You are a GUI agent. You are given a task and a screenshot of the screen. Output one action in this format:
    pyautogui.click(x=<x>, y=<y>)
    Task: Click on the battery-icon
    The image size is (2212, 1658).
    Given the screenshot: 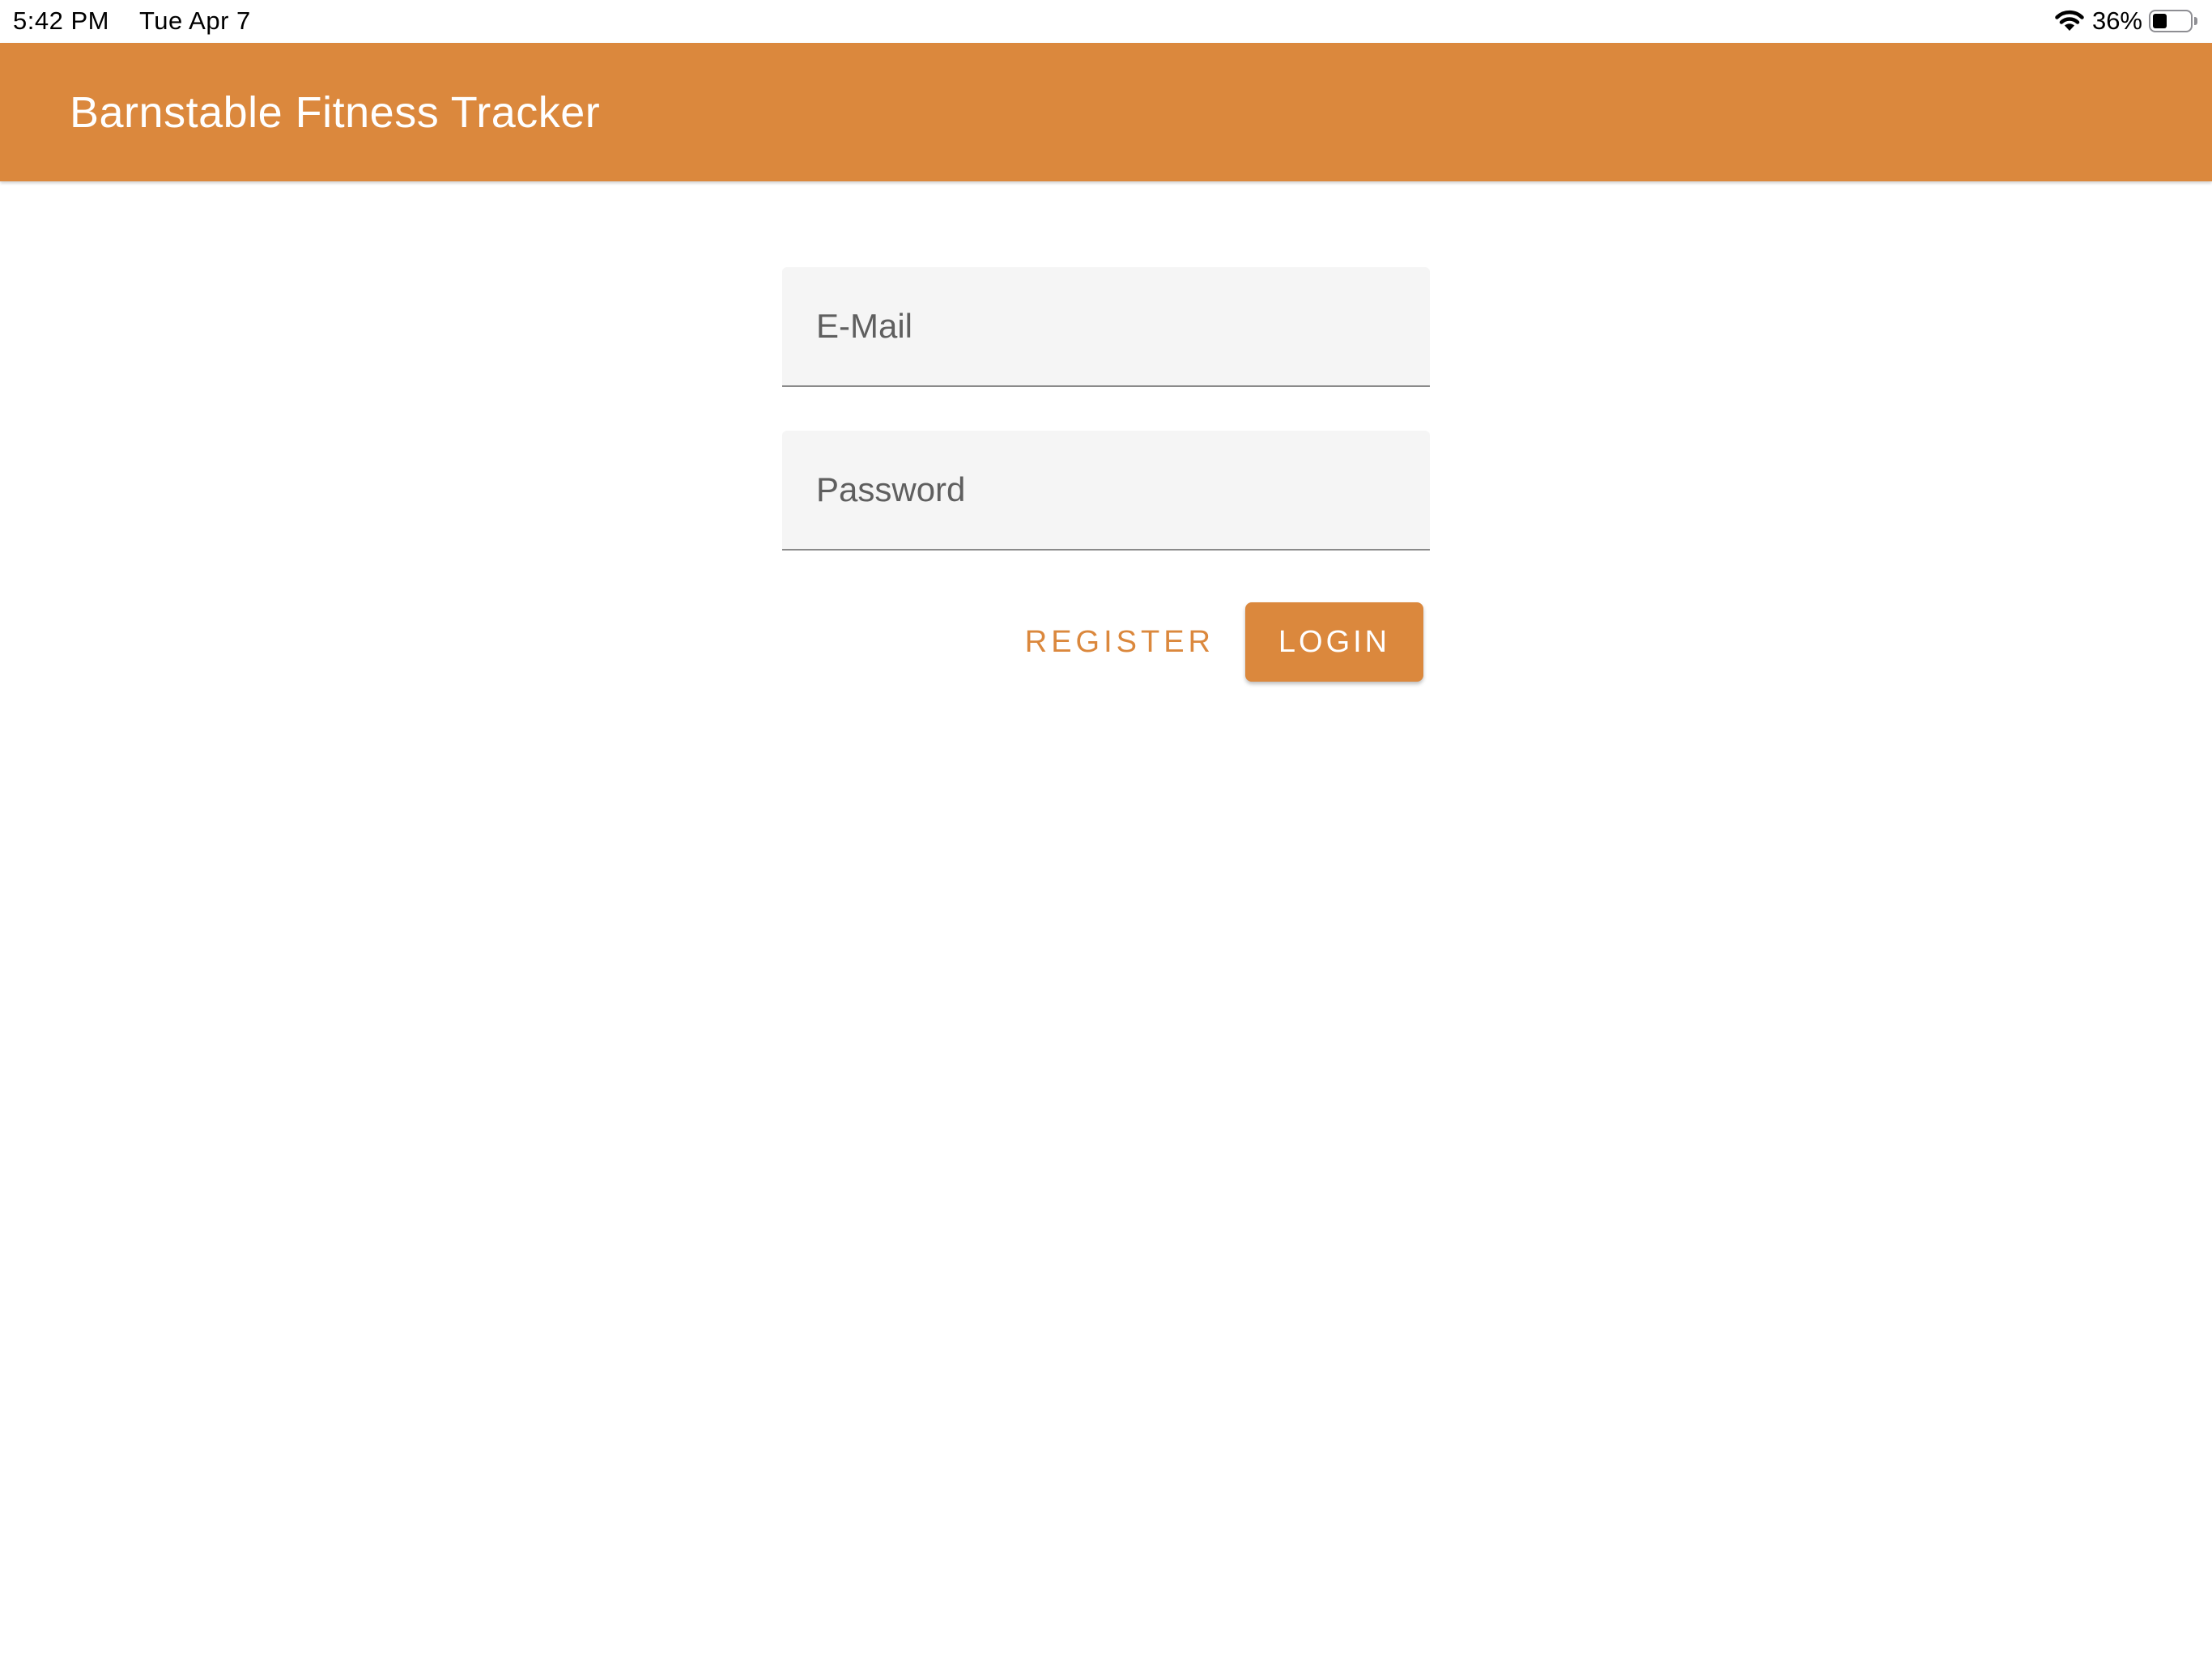 What is the action you would take?
    pyautogui.click(x=2174, y=21)
    